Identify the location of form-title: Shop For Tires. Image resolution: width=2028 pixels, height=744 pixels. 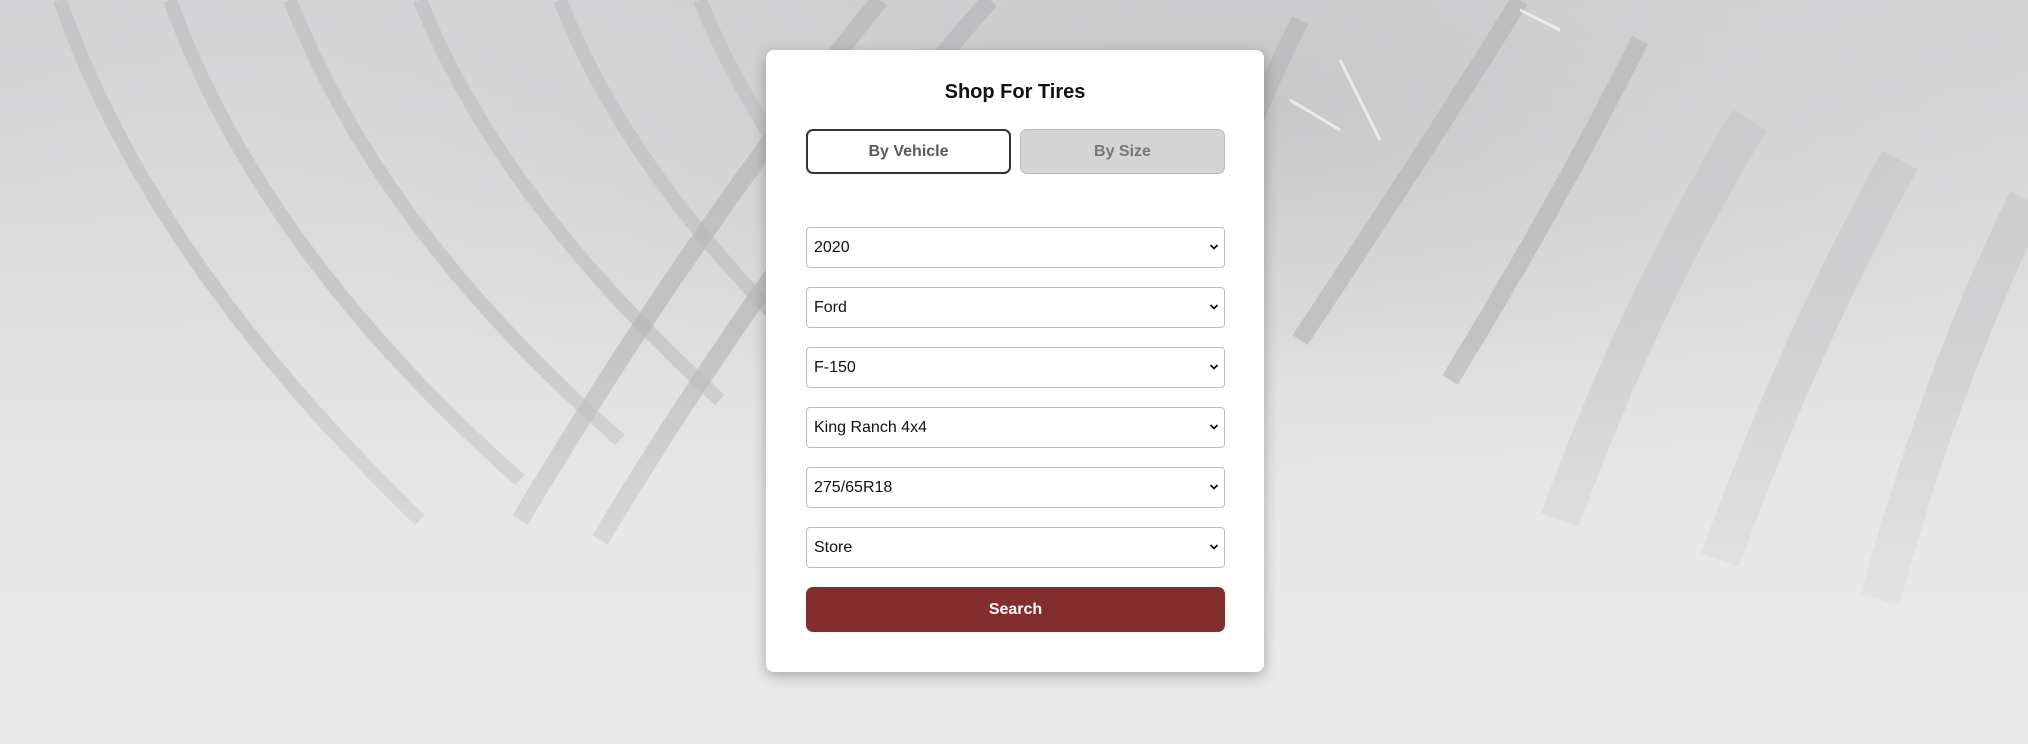
(1015, 92).